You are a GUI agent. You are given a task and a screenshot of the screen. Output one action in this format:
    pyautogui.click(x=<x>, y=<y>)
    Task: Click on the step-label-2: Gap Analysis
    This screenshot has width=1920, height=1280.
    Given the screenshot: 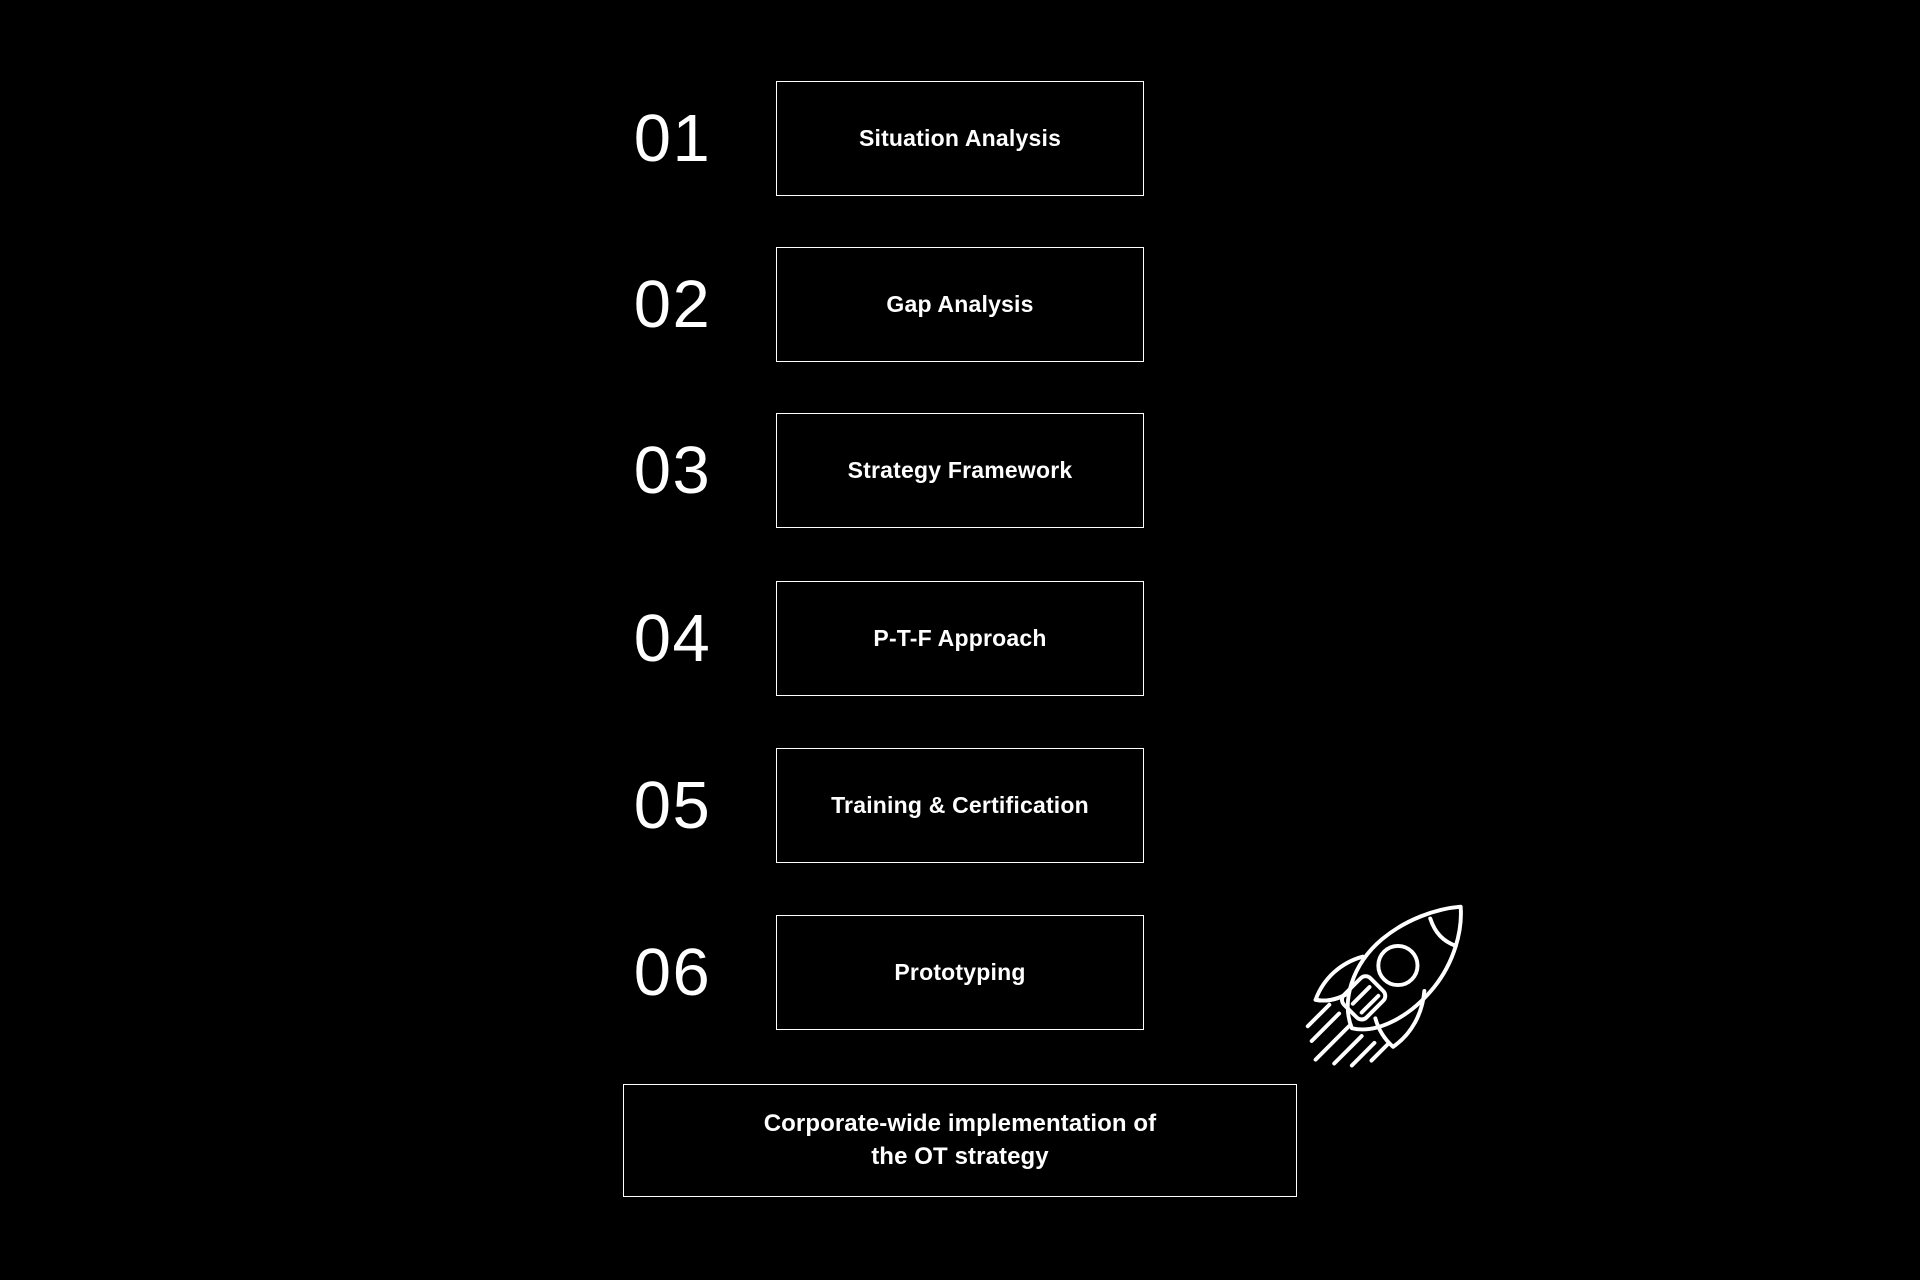 What is the action you would take?
    pyautogui.click(x=960, y=304)
    